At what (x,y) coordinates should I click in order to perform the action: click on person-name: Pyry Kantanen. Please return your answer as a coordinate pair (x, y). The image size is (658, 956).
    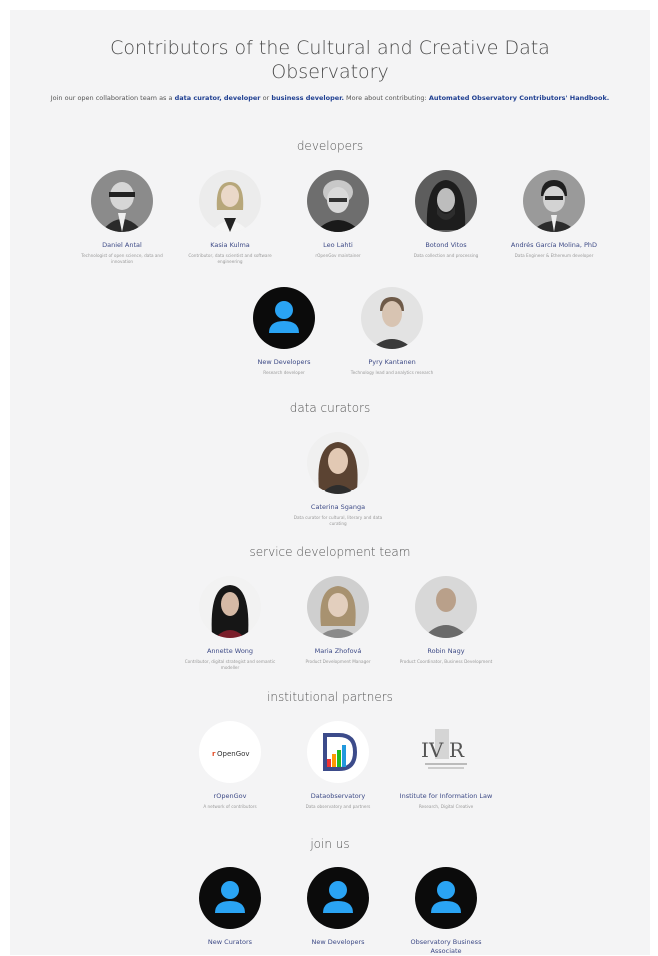
    Looking at the image, I should click on (392, 362).